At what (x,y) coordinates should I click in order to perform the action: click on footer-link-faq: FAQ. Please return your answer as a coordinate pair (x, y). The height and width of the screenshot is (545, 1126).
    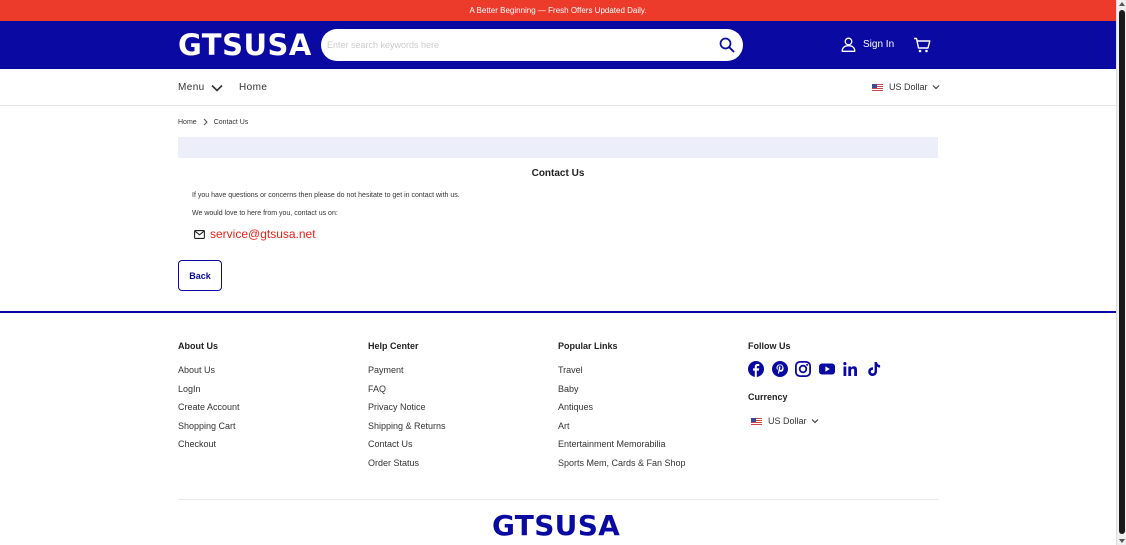
    Looking at the image, I should click on (407, 392).